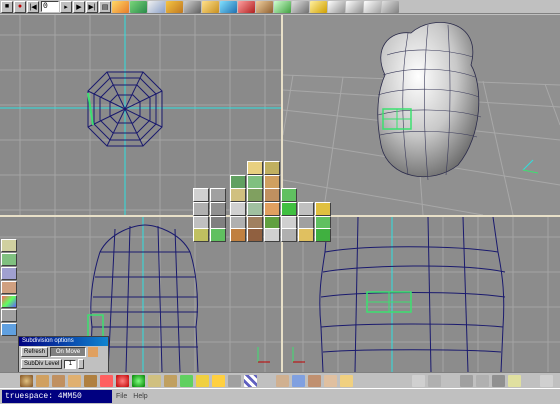 The height and width of the screenshot is (404, 560). What do you see at coordinates (202, 381) in the screenshot?
I see `object-library-icon` at bounding box center [202, 381].